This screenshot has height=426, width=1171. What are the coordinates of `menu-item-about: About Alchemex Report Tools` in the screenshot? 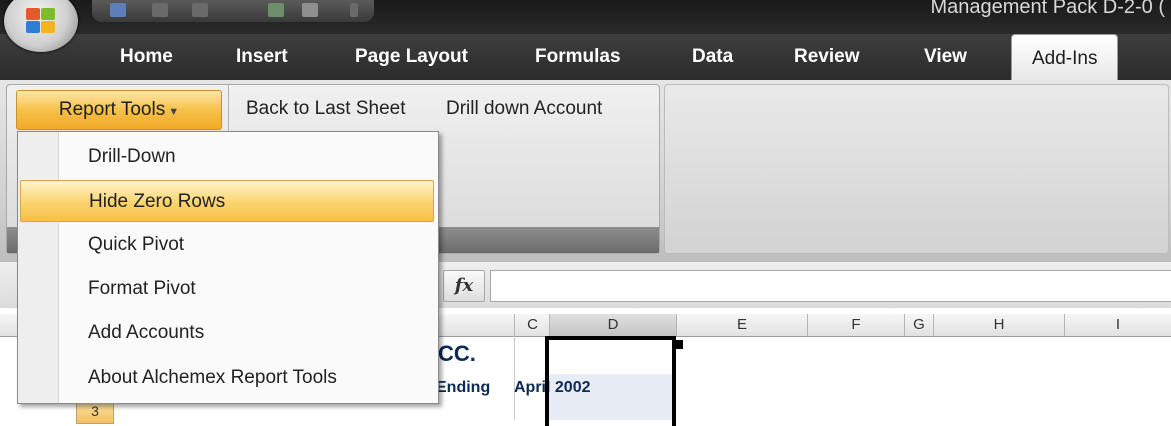 It's located at (227, 378).